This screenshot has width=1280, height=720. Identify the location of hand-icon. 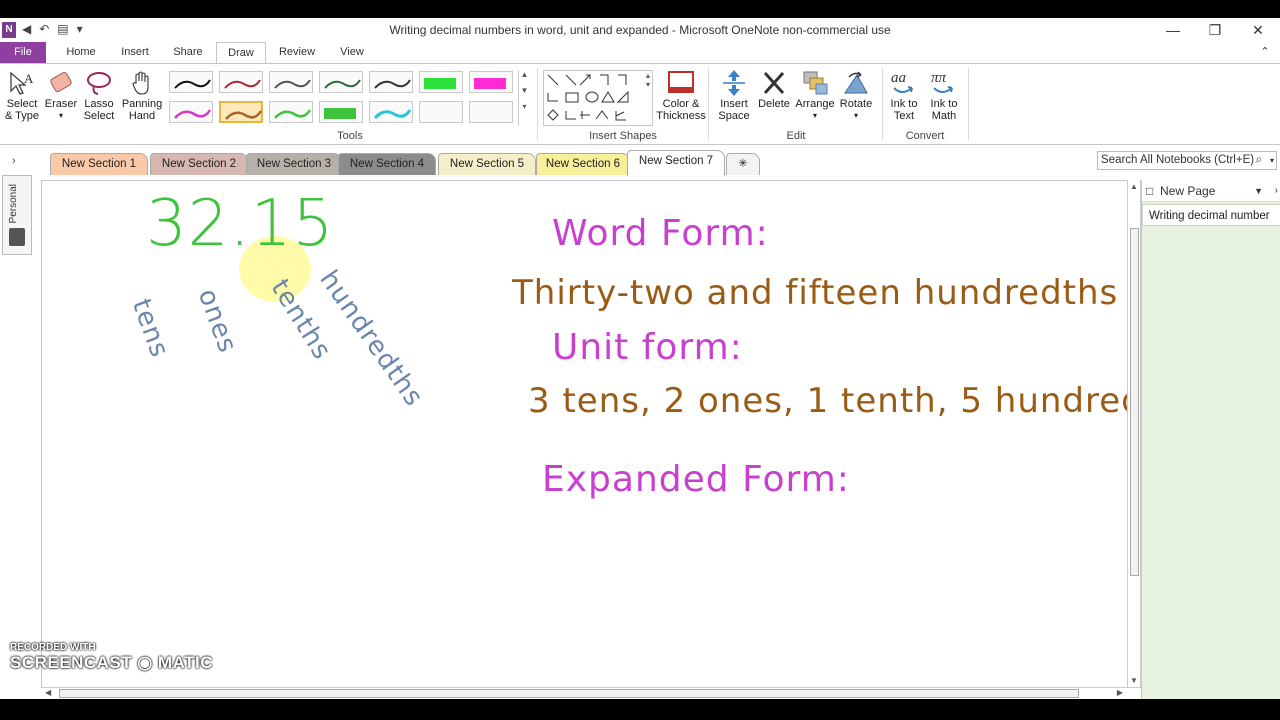
(142, 83).